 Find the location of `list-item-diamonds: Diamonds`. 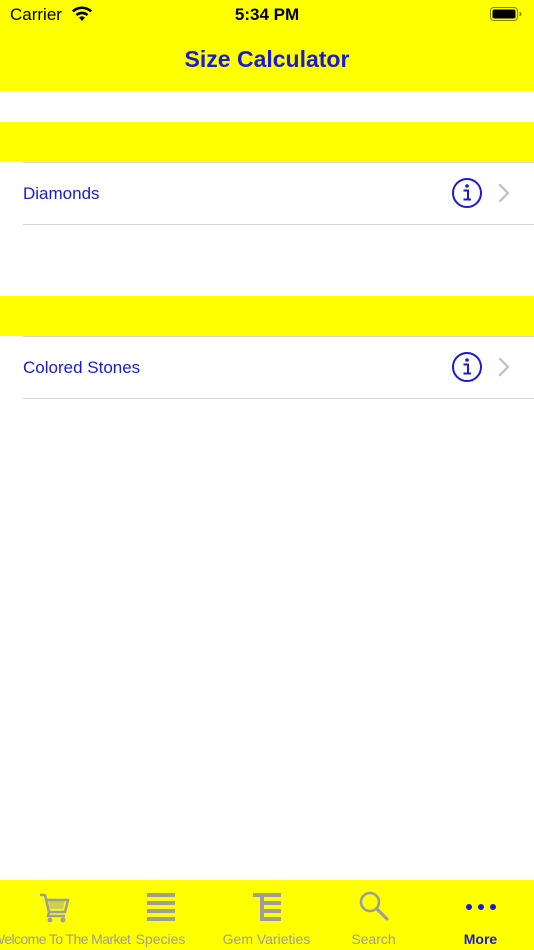

list-item-diamonds: Diamonds is located at coordinates (267, 193).